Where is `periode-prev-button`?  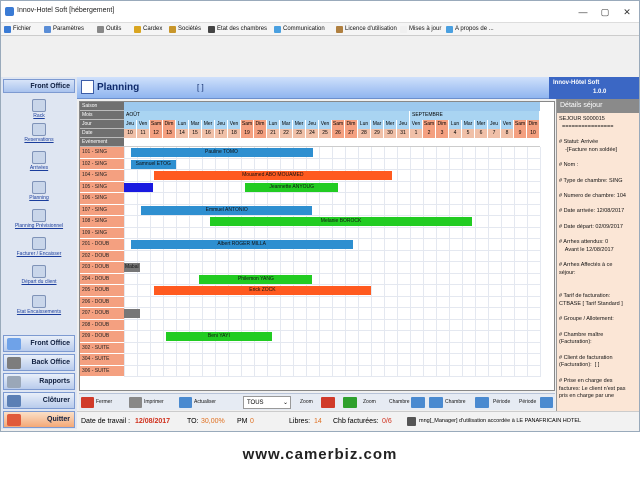
periode-prev-button is located at coordinates (482, 402).